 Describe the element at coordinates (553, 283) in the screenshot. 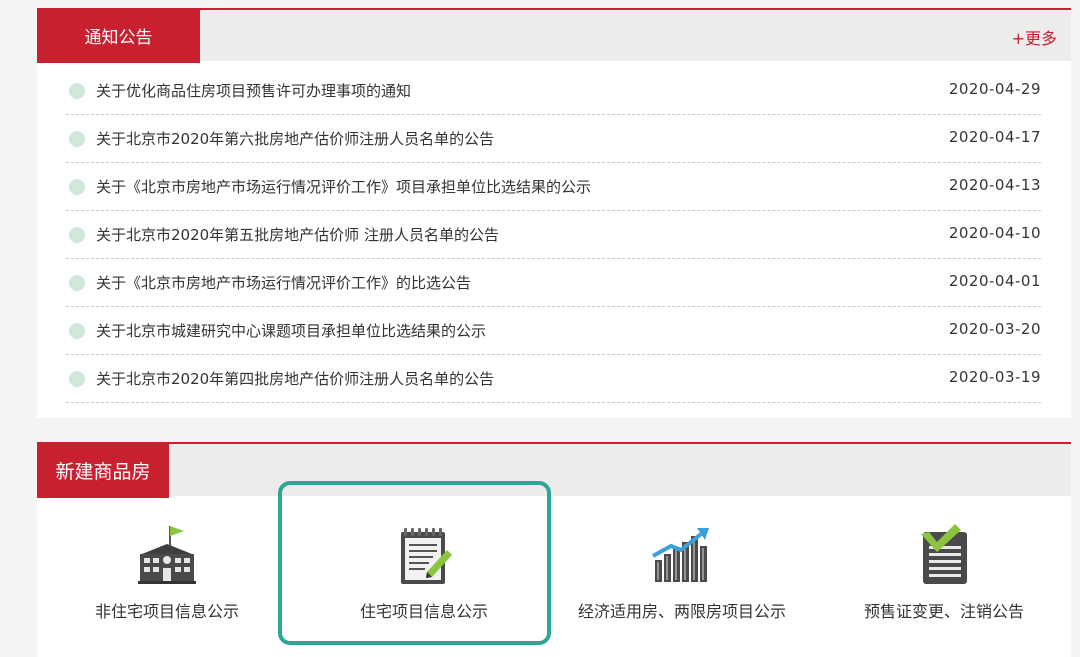

I see `notice-item: 关于《北京市房地产市场运行情况评价工作》的比选公告 2020-04-01` at that location.